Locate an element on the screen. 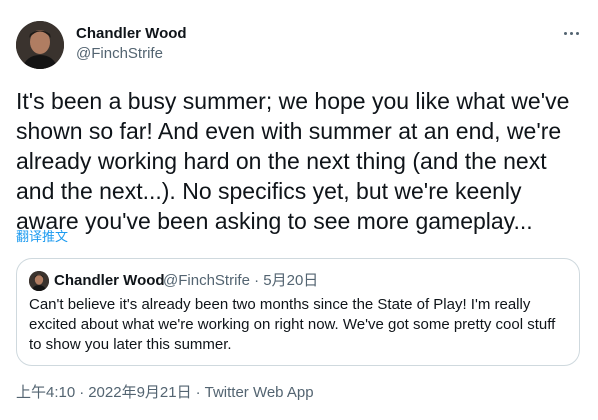 The height and width of the screenshot is (420, 598). quoted-avatar is located at coordinates (39, 281).